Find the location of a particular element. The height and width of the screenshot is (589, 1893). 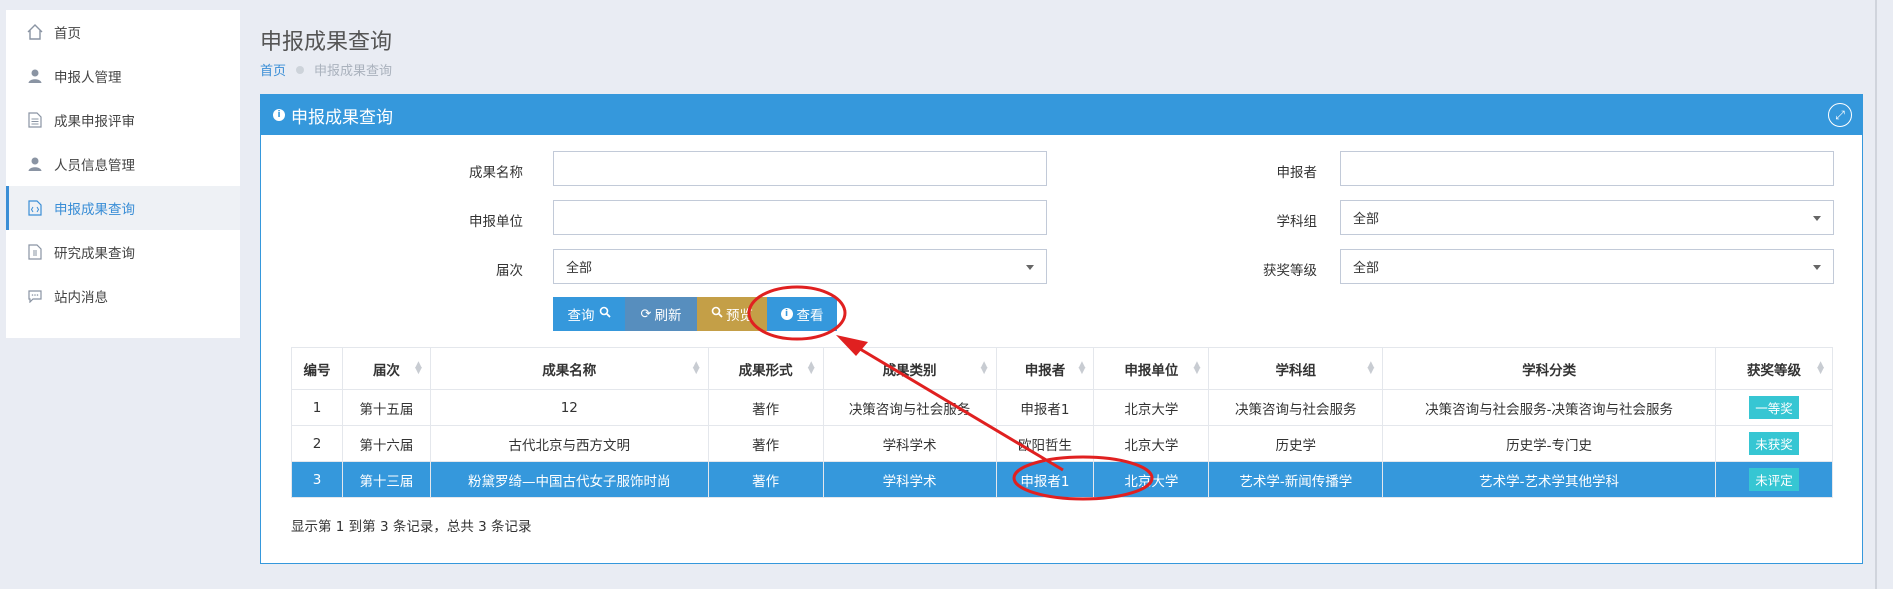

cell-session: 第十三届 is located at coordinates (386, 479).